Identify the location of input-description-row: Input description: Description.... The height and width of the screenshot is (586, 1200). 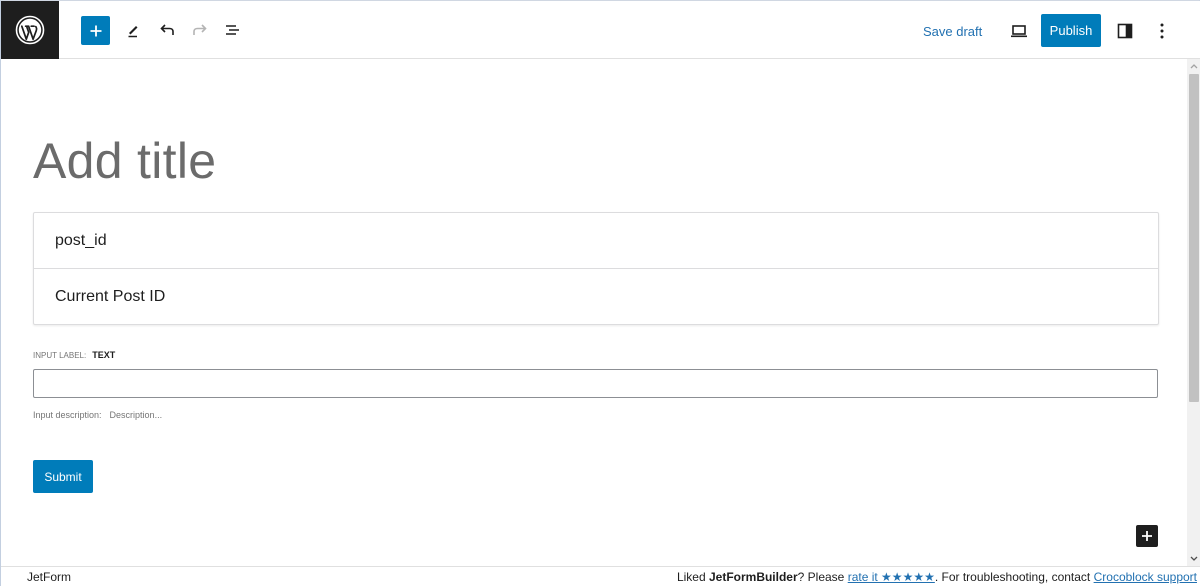
(97, 415).